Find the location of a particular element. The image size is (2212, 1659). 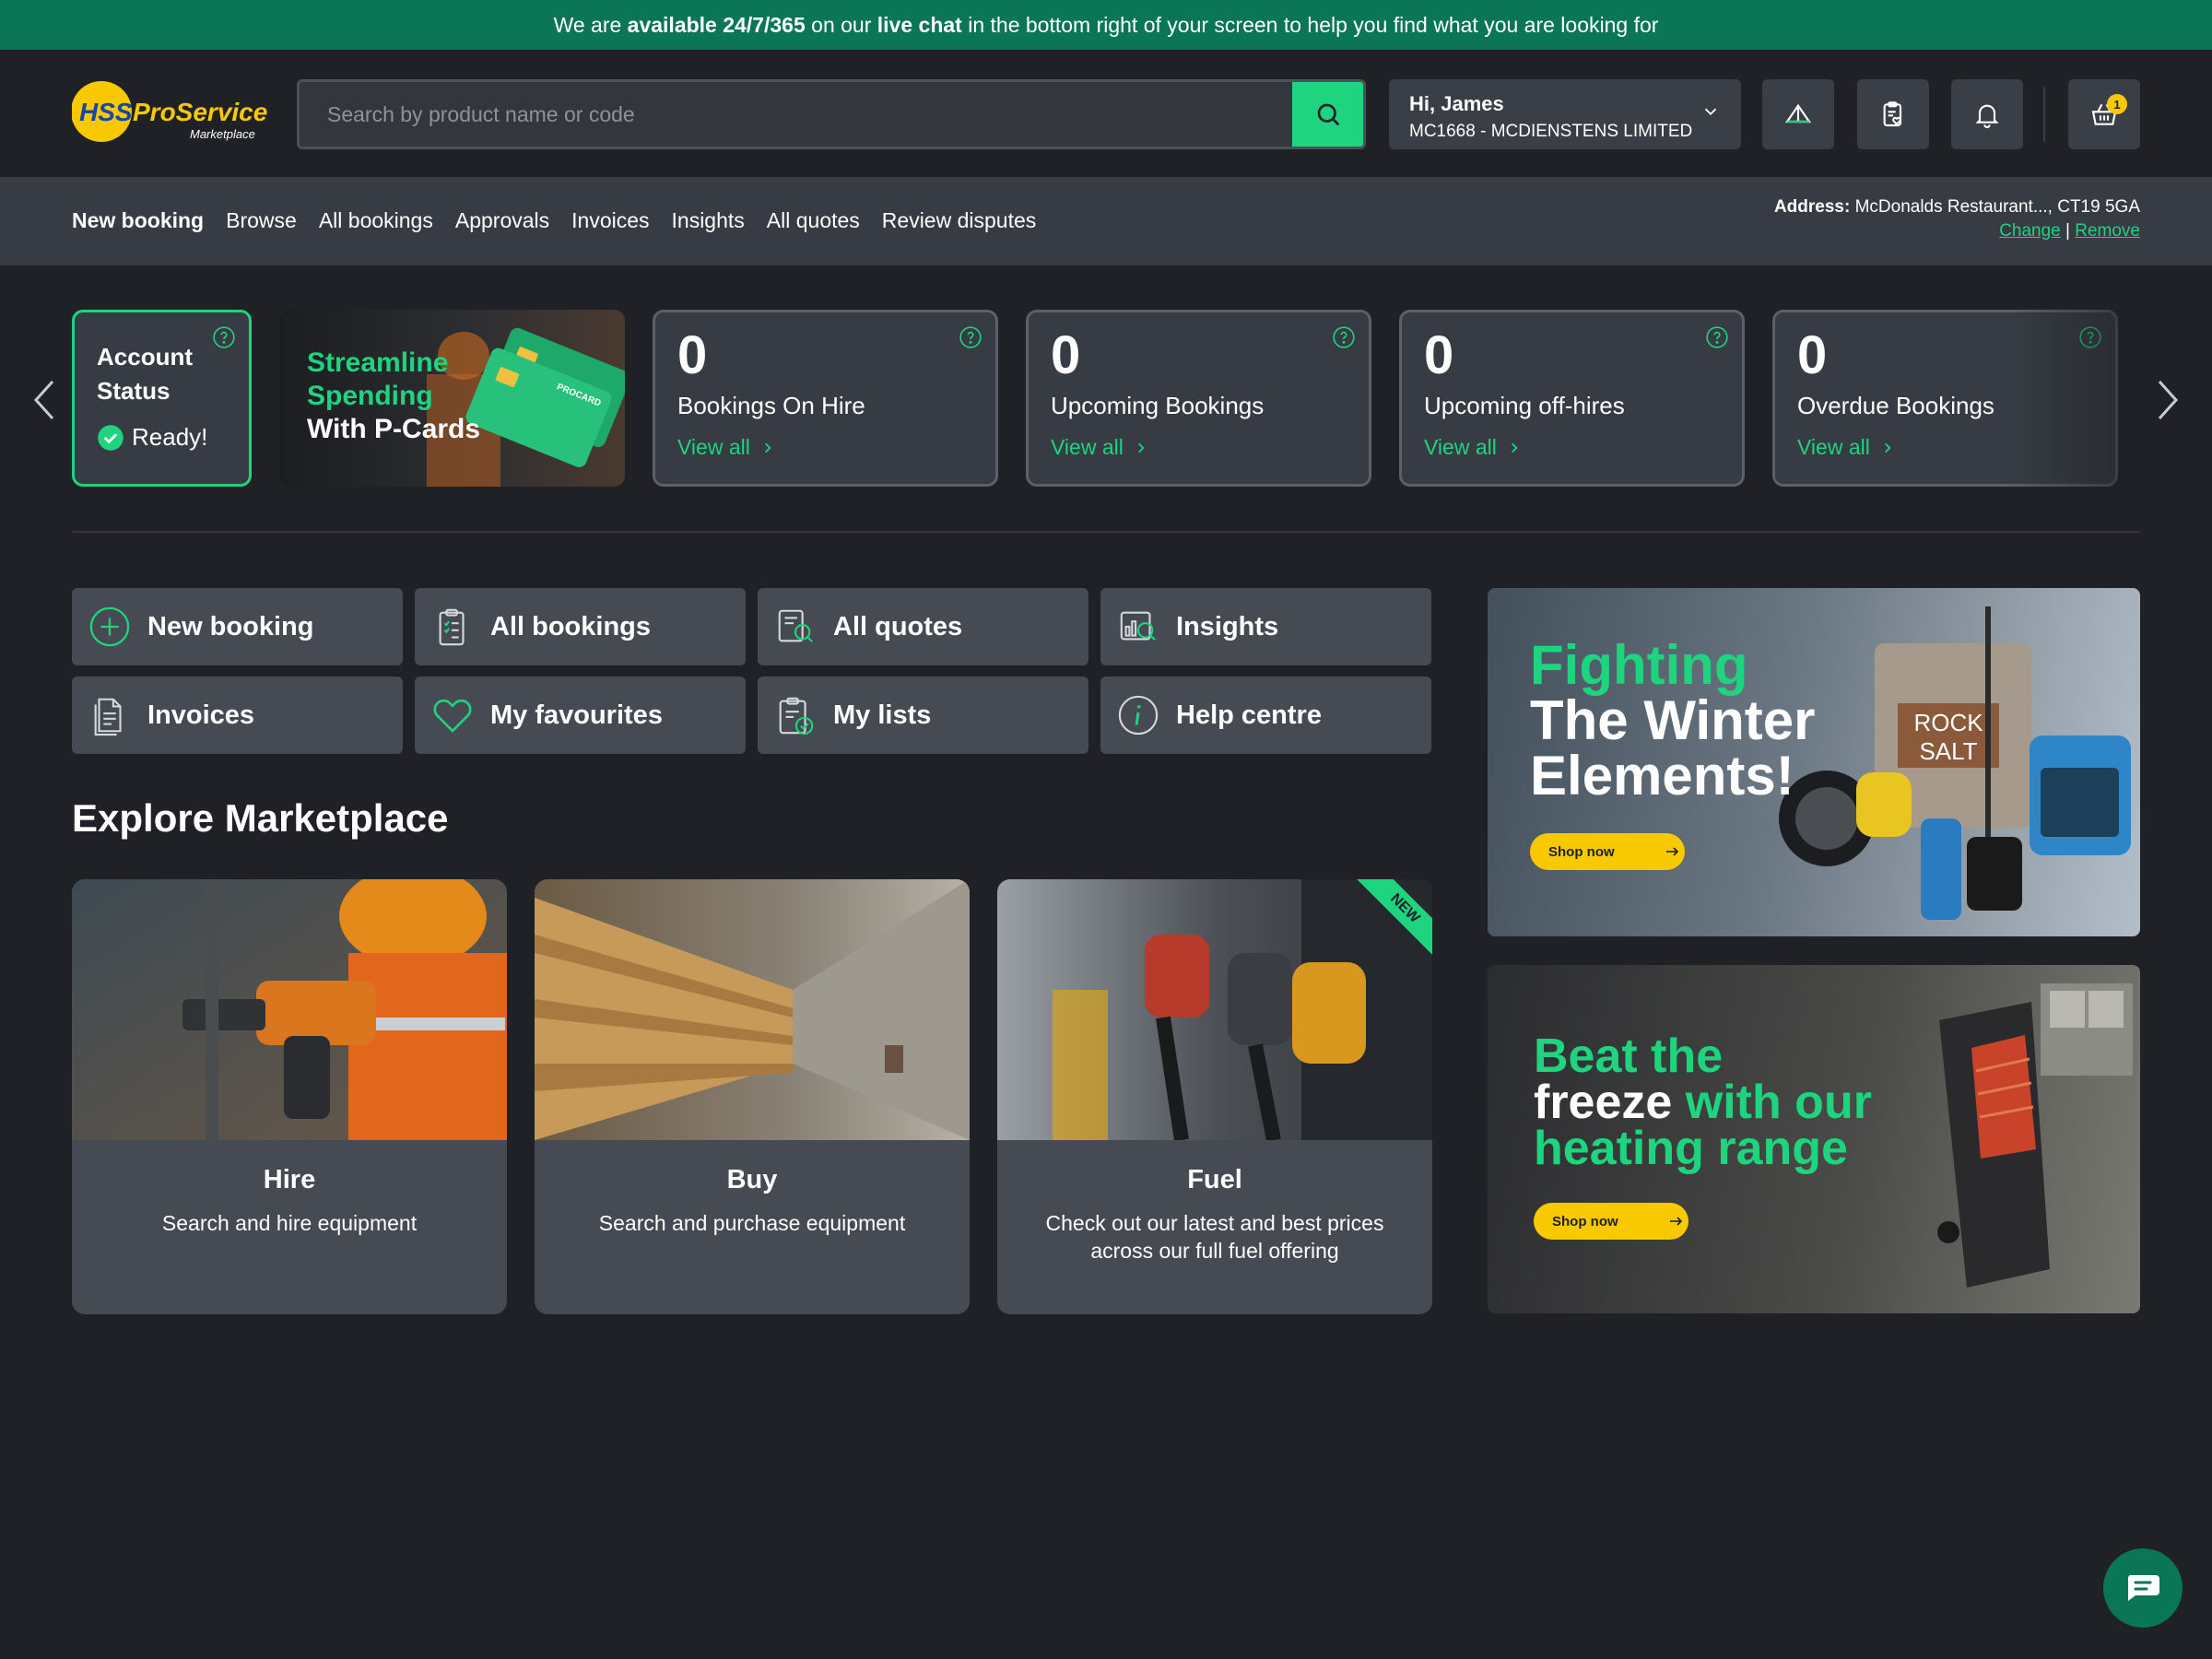

hss-logo: HSS ProService Marketplace is located at coordinates (173, 111).